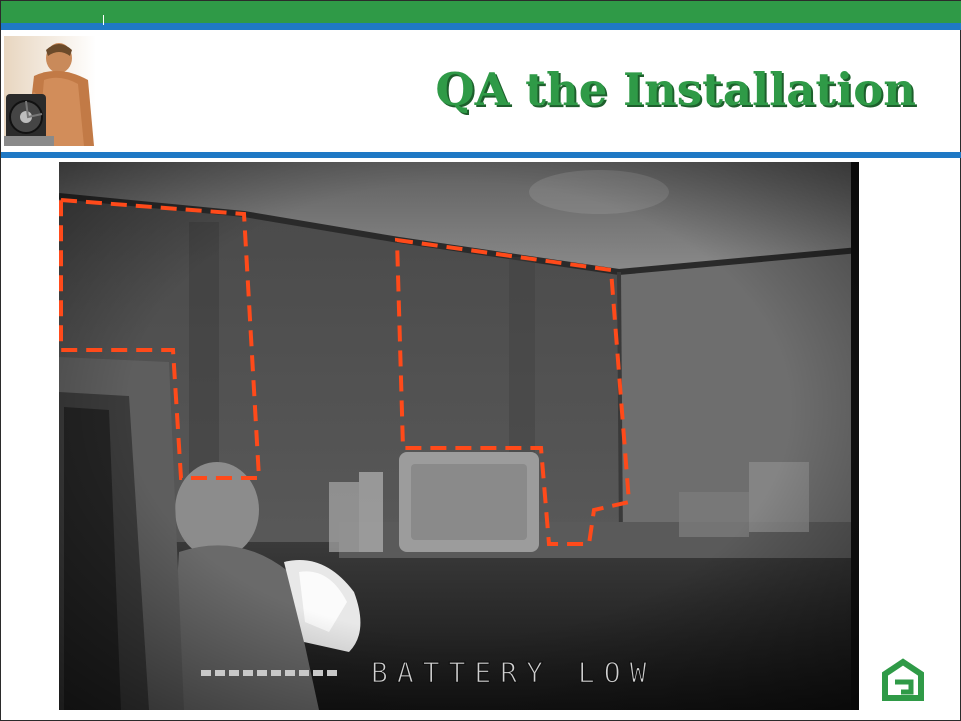 The height and width of the screenshot is (721, 961). I want to click on home-icon, so click(903, 679).